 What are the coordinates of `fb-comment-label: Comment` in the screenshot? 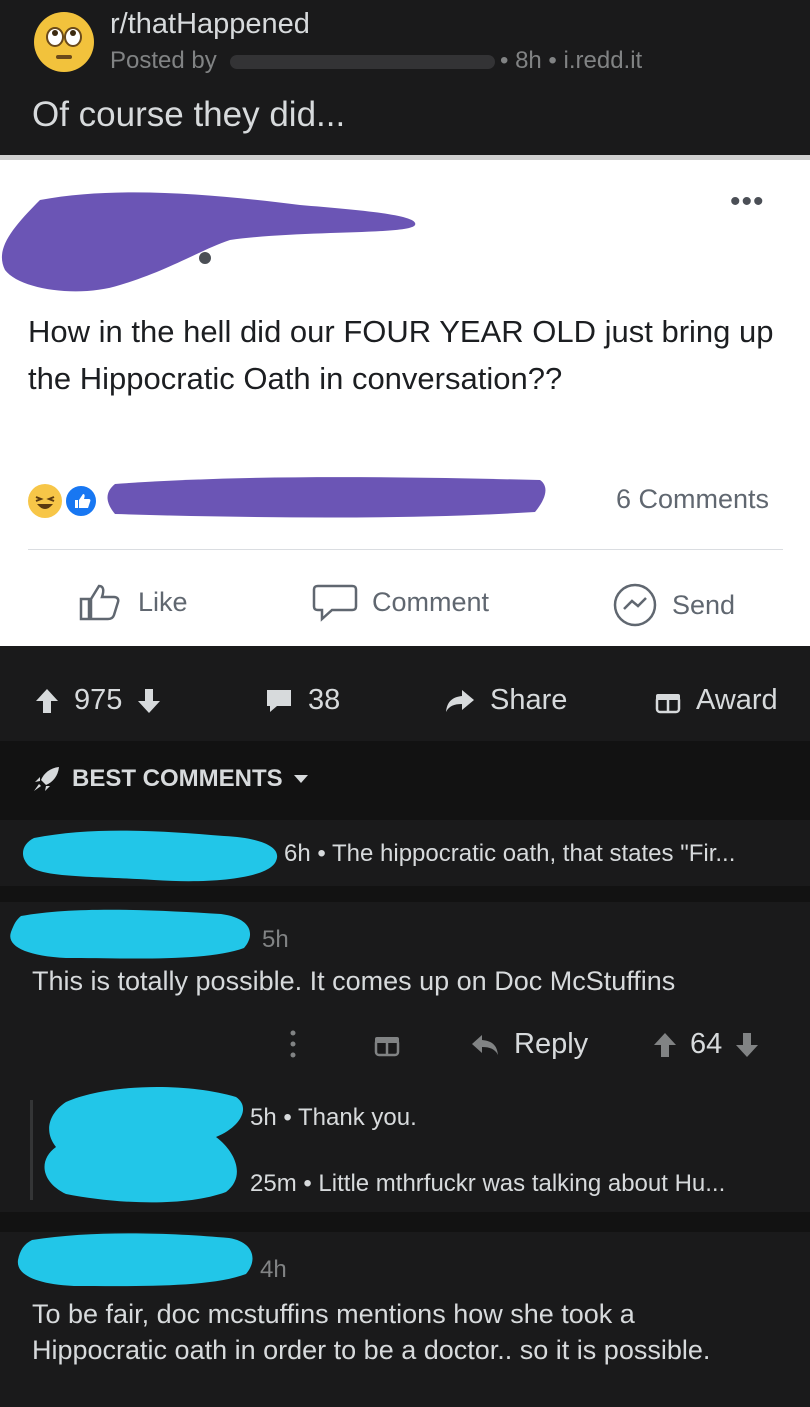 It's located at (431, 601).